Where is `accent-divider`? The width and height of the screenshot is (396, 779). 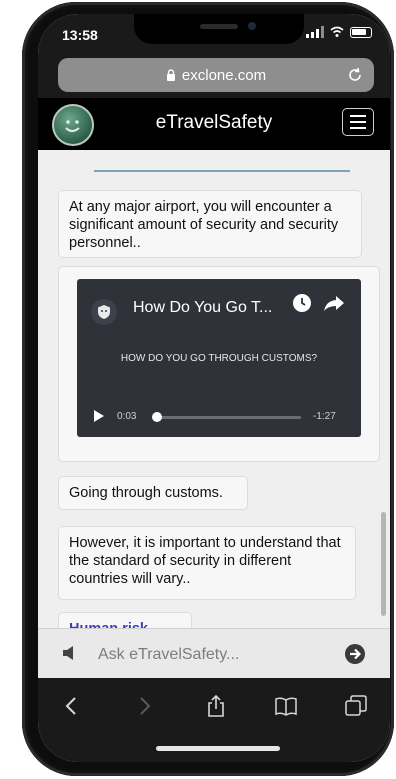
accent-divider is located at coordinates (222, 171).